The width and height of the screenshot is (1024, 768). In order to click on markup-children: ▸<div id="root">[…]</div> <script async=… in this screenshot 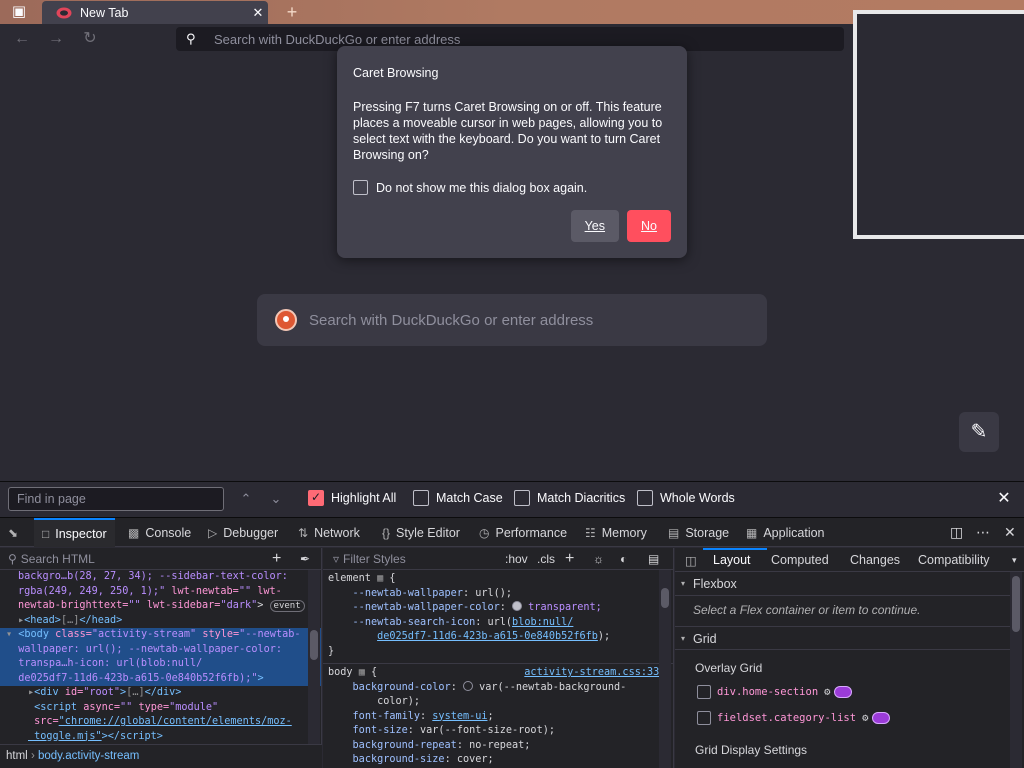, I will do `click(160, 715)`.